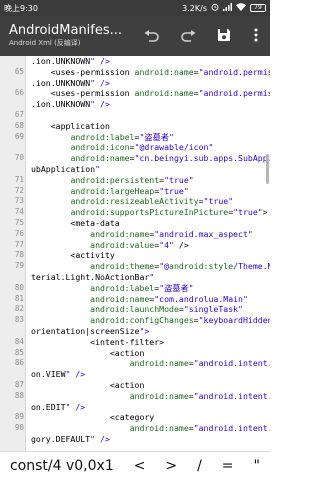 This screenshot has height=480, width=320. What do you see at coordinates (19, 395) in the screenshot?
I see `line-number: 88` at bounding box center [19, 395].